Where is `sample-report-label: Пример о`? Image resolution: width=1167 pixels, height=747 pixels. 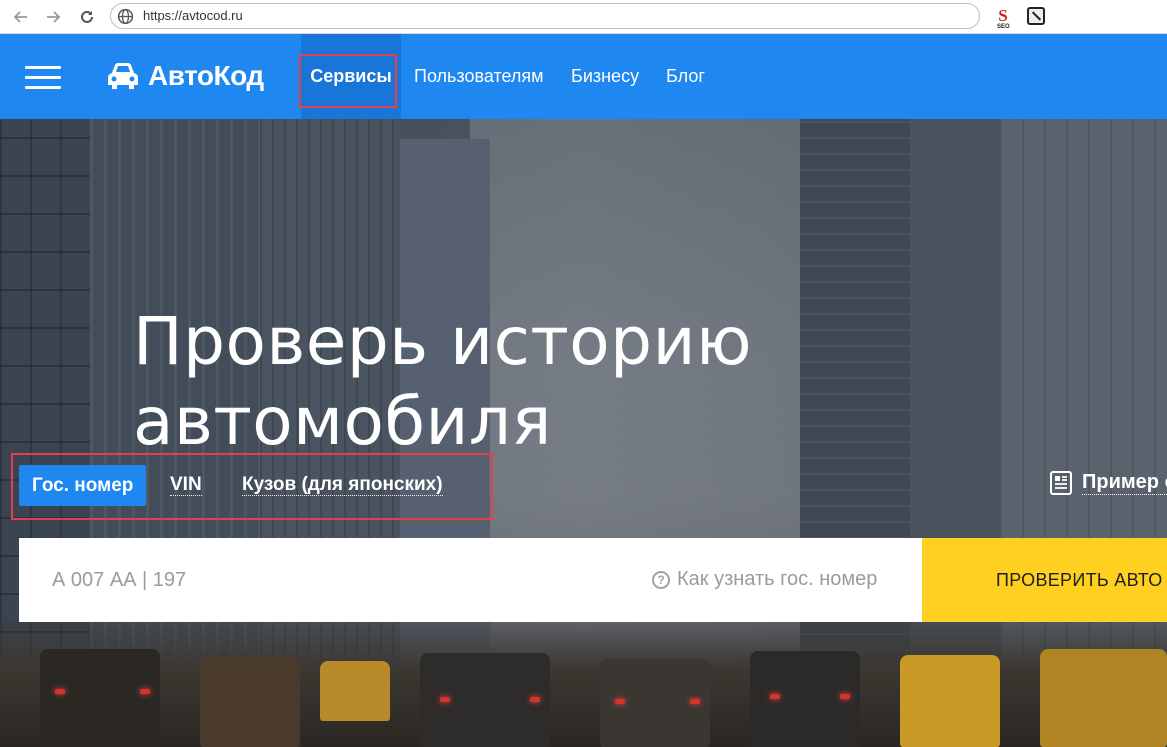 sample-report-label: Пример о is located at coordinates (1124, 483).